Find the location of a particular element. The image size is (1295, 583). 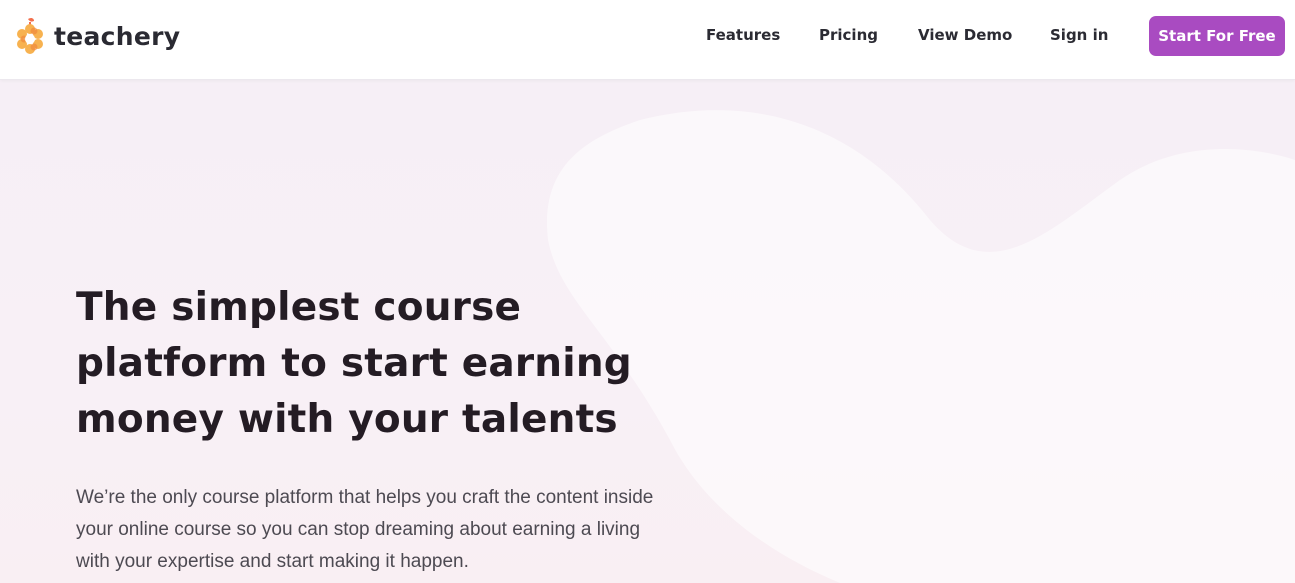

nav-link-view-demo: View Demo is located at coordinates (965, 35).